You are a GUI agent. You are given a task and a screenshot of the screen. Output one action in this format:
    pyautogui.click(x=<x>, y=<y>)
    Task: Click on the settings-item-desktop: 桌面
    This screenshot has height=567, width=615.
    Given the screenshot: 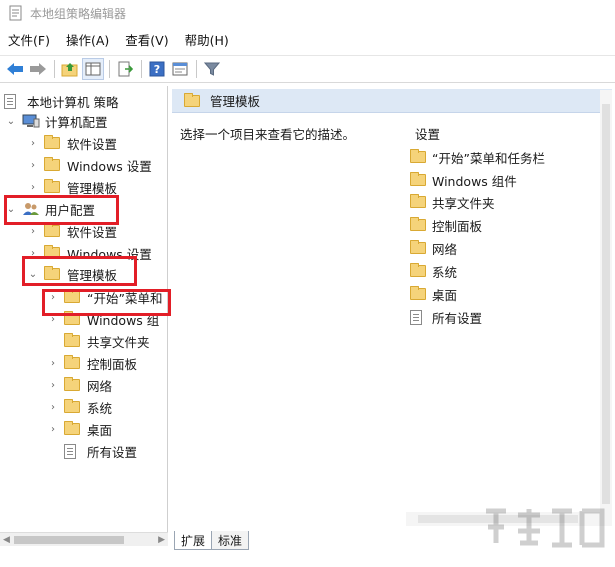 What is the action you would take?
    pyautogui.click(x=433, y=294)
    